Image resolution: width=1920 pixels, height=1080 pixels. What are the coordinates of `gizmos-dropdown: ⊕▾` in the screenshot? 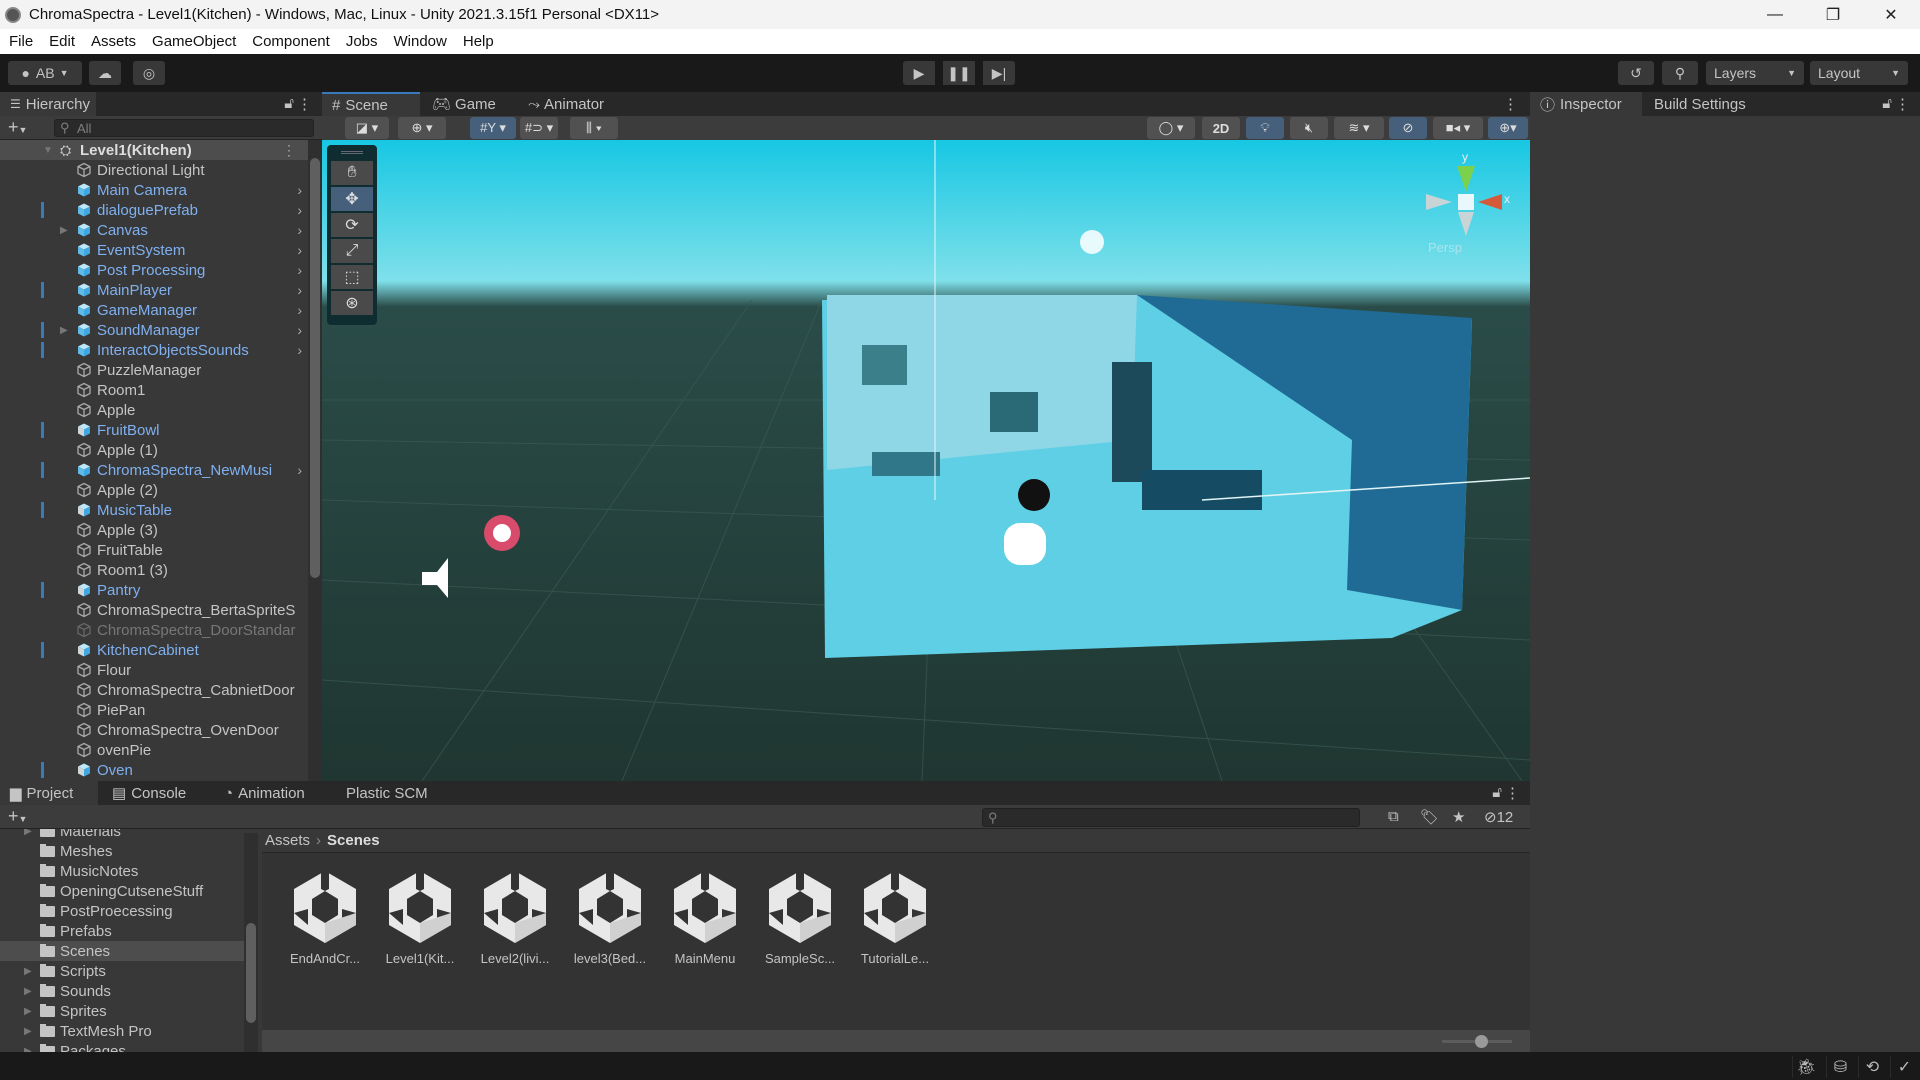 It's located at (1508, 128).